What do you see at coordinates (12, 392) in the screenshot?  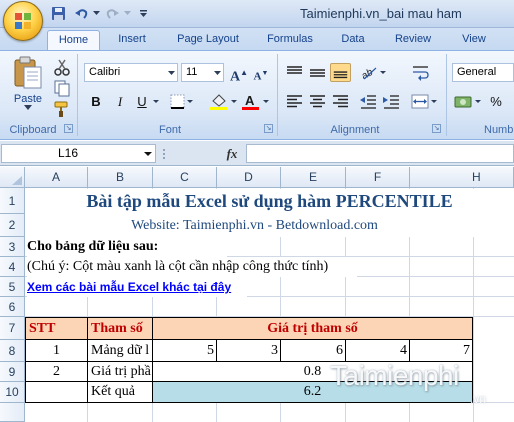 I see `row-header: 10` at bounding box center [12, 392].